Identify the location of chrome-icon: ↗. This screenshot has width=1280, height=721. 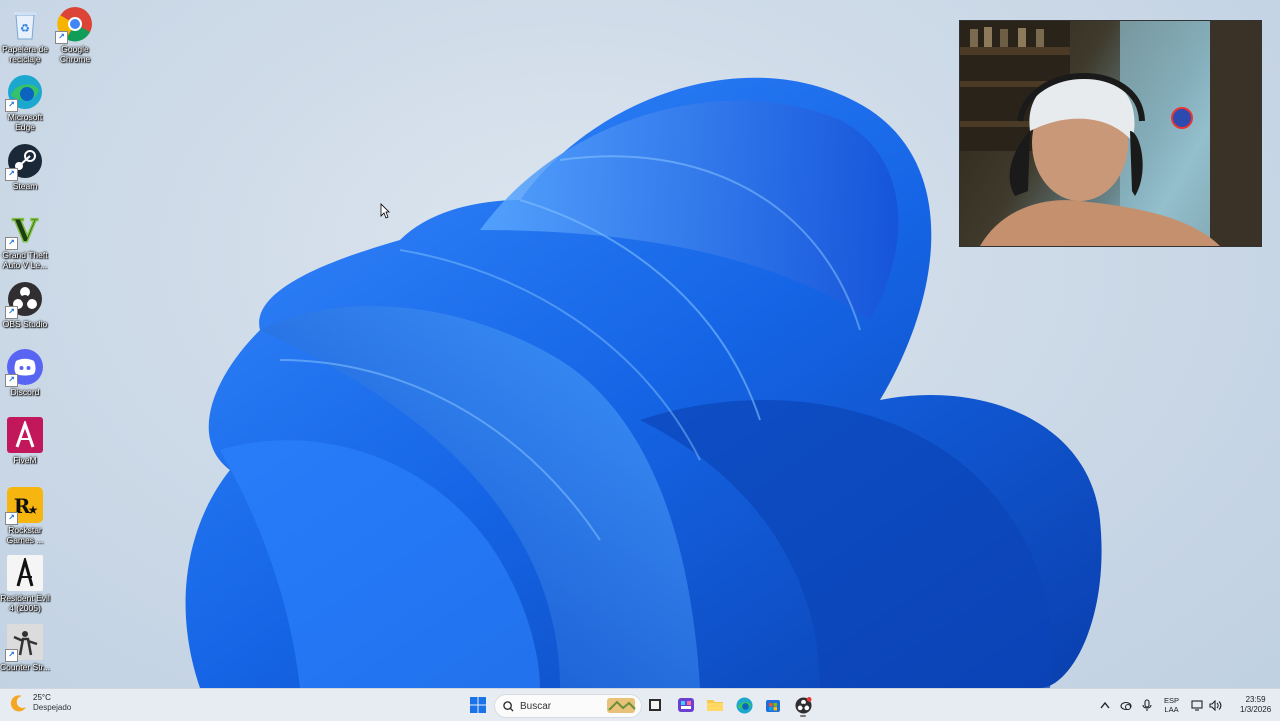
(74, 25).